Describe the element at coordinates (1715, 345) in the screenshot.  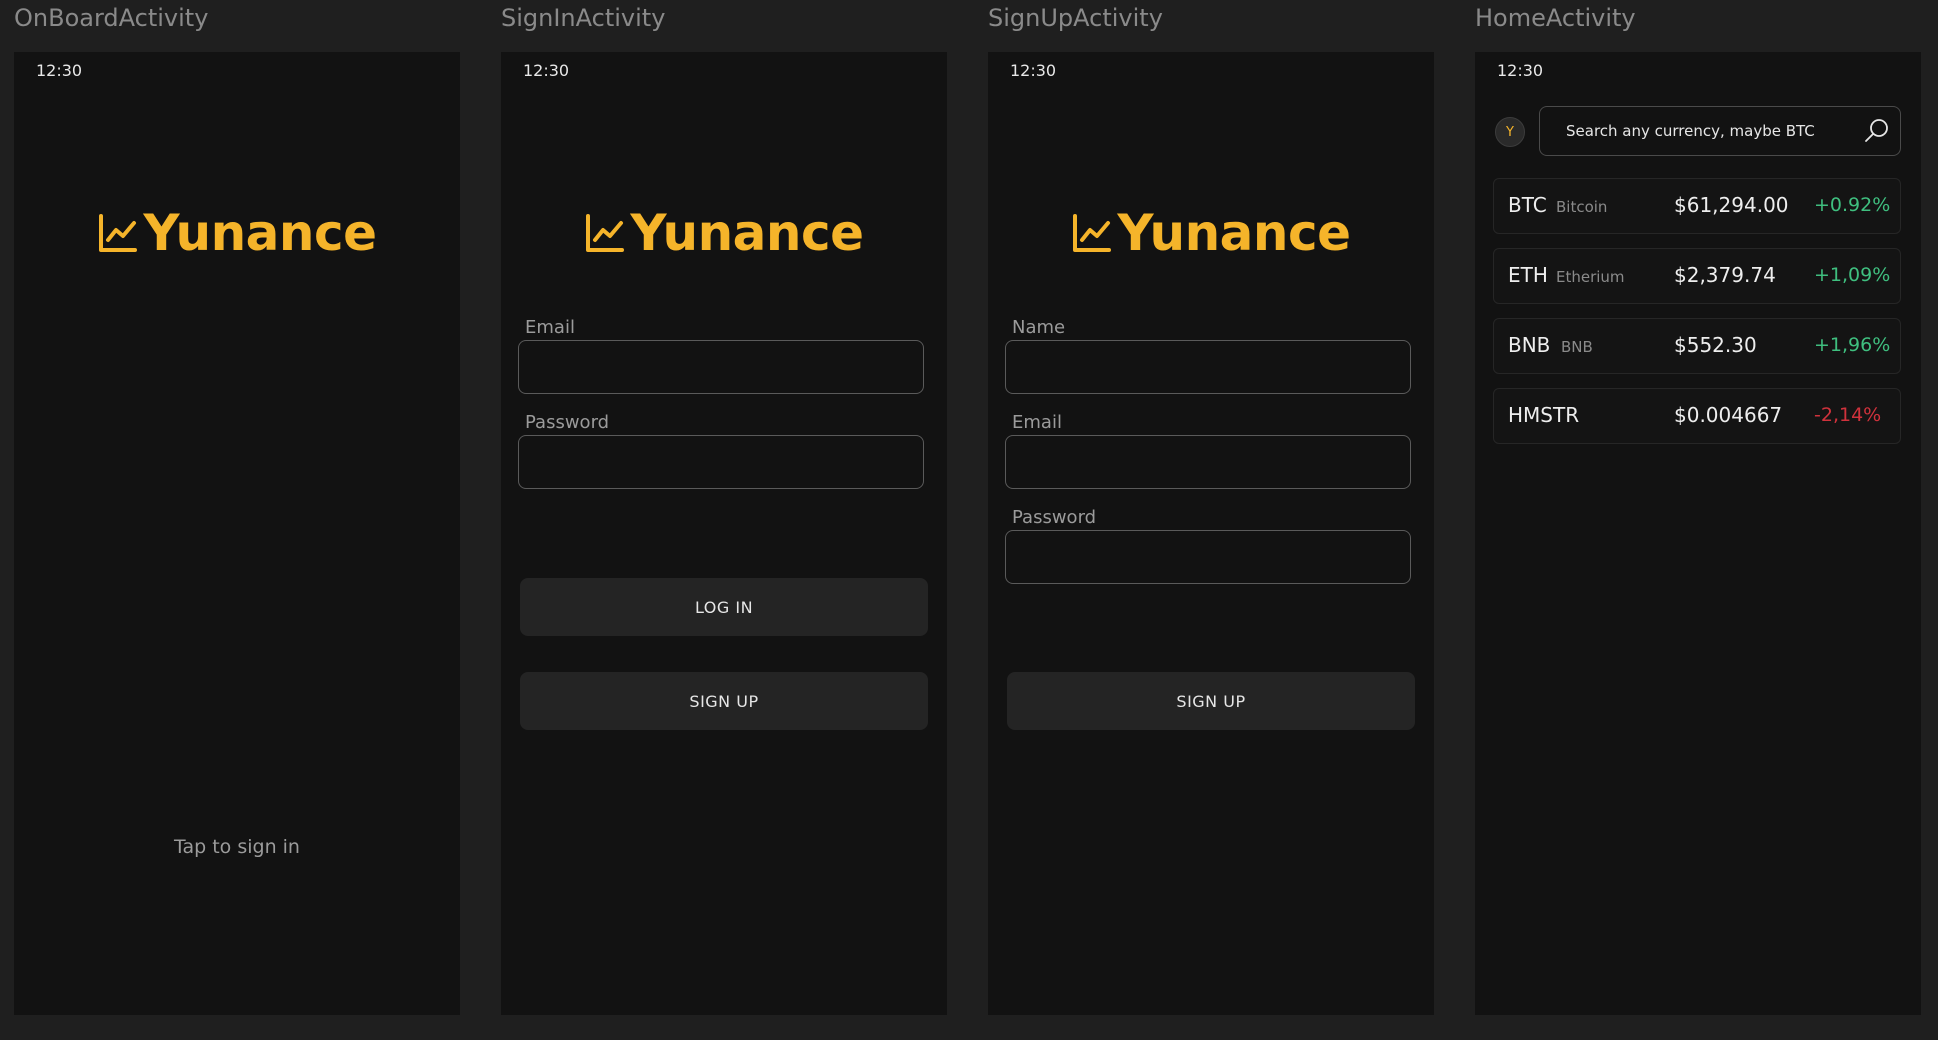
I see `coin-price: $552.30` at that location.